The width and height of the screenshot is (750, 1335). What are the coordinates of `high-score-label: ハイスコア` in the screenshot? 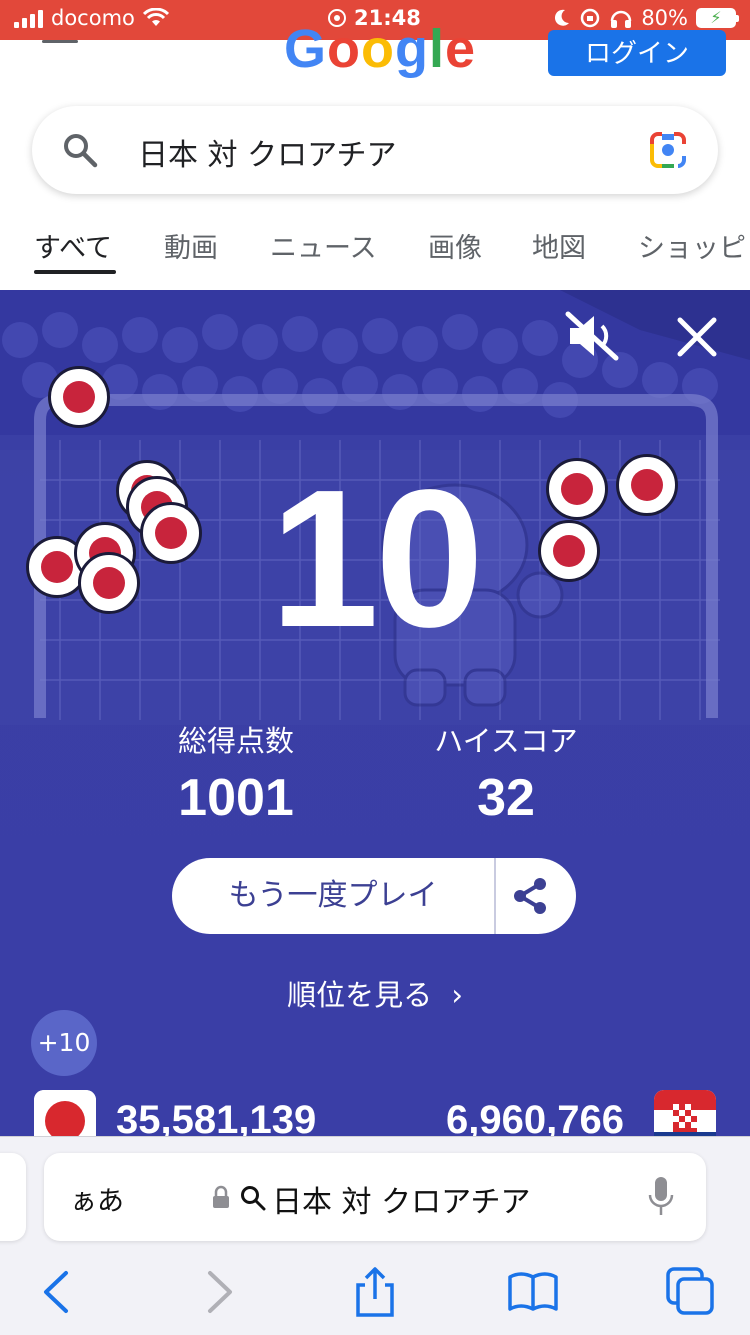 It's located at (506, 741).